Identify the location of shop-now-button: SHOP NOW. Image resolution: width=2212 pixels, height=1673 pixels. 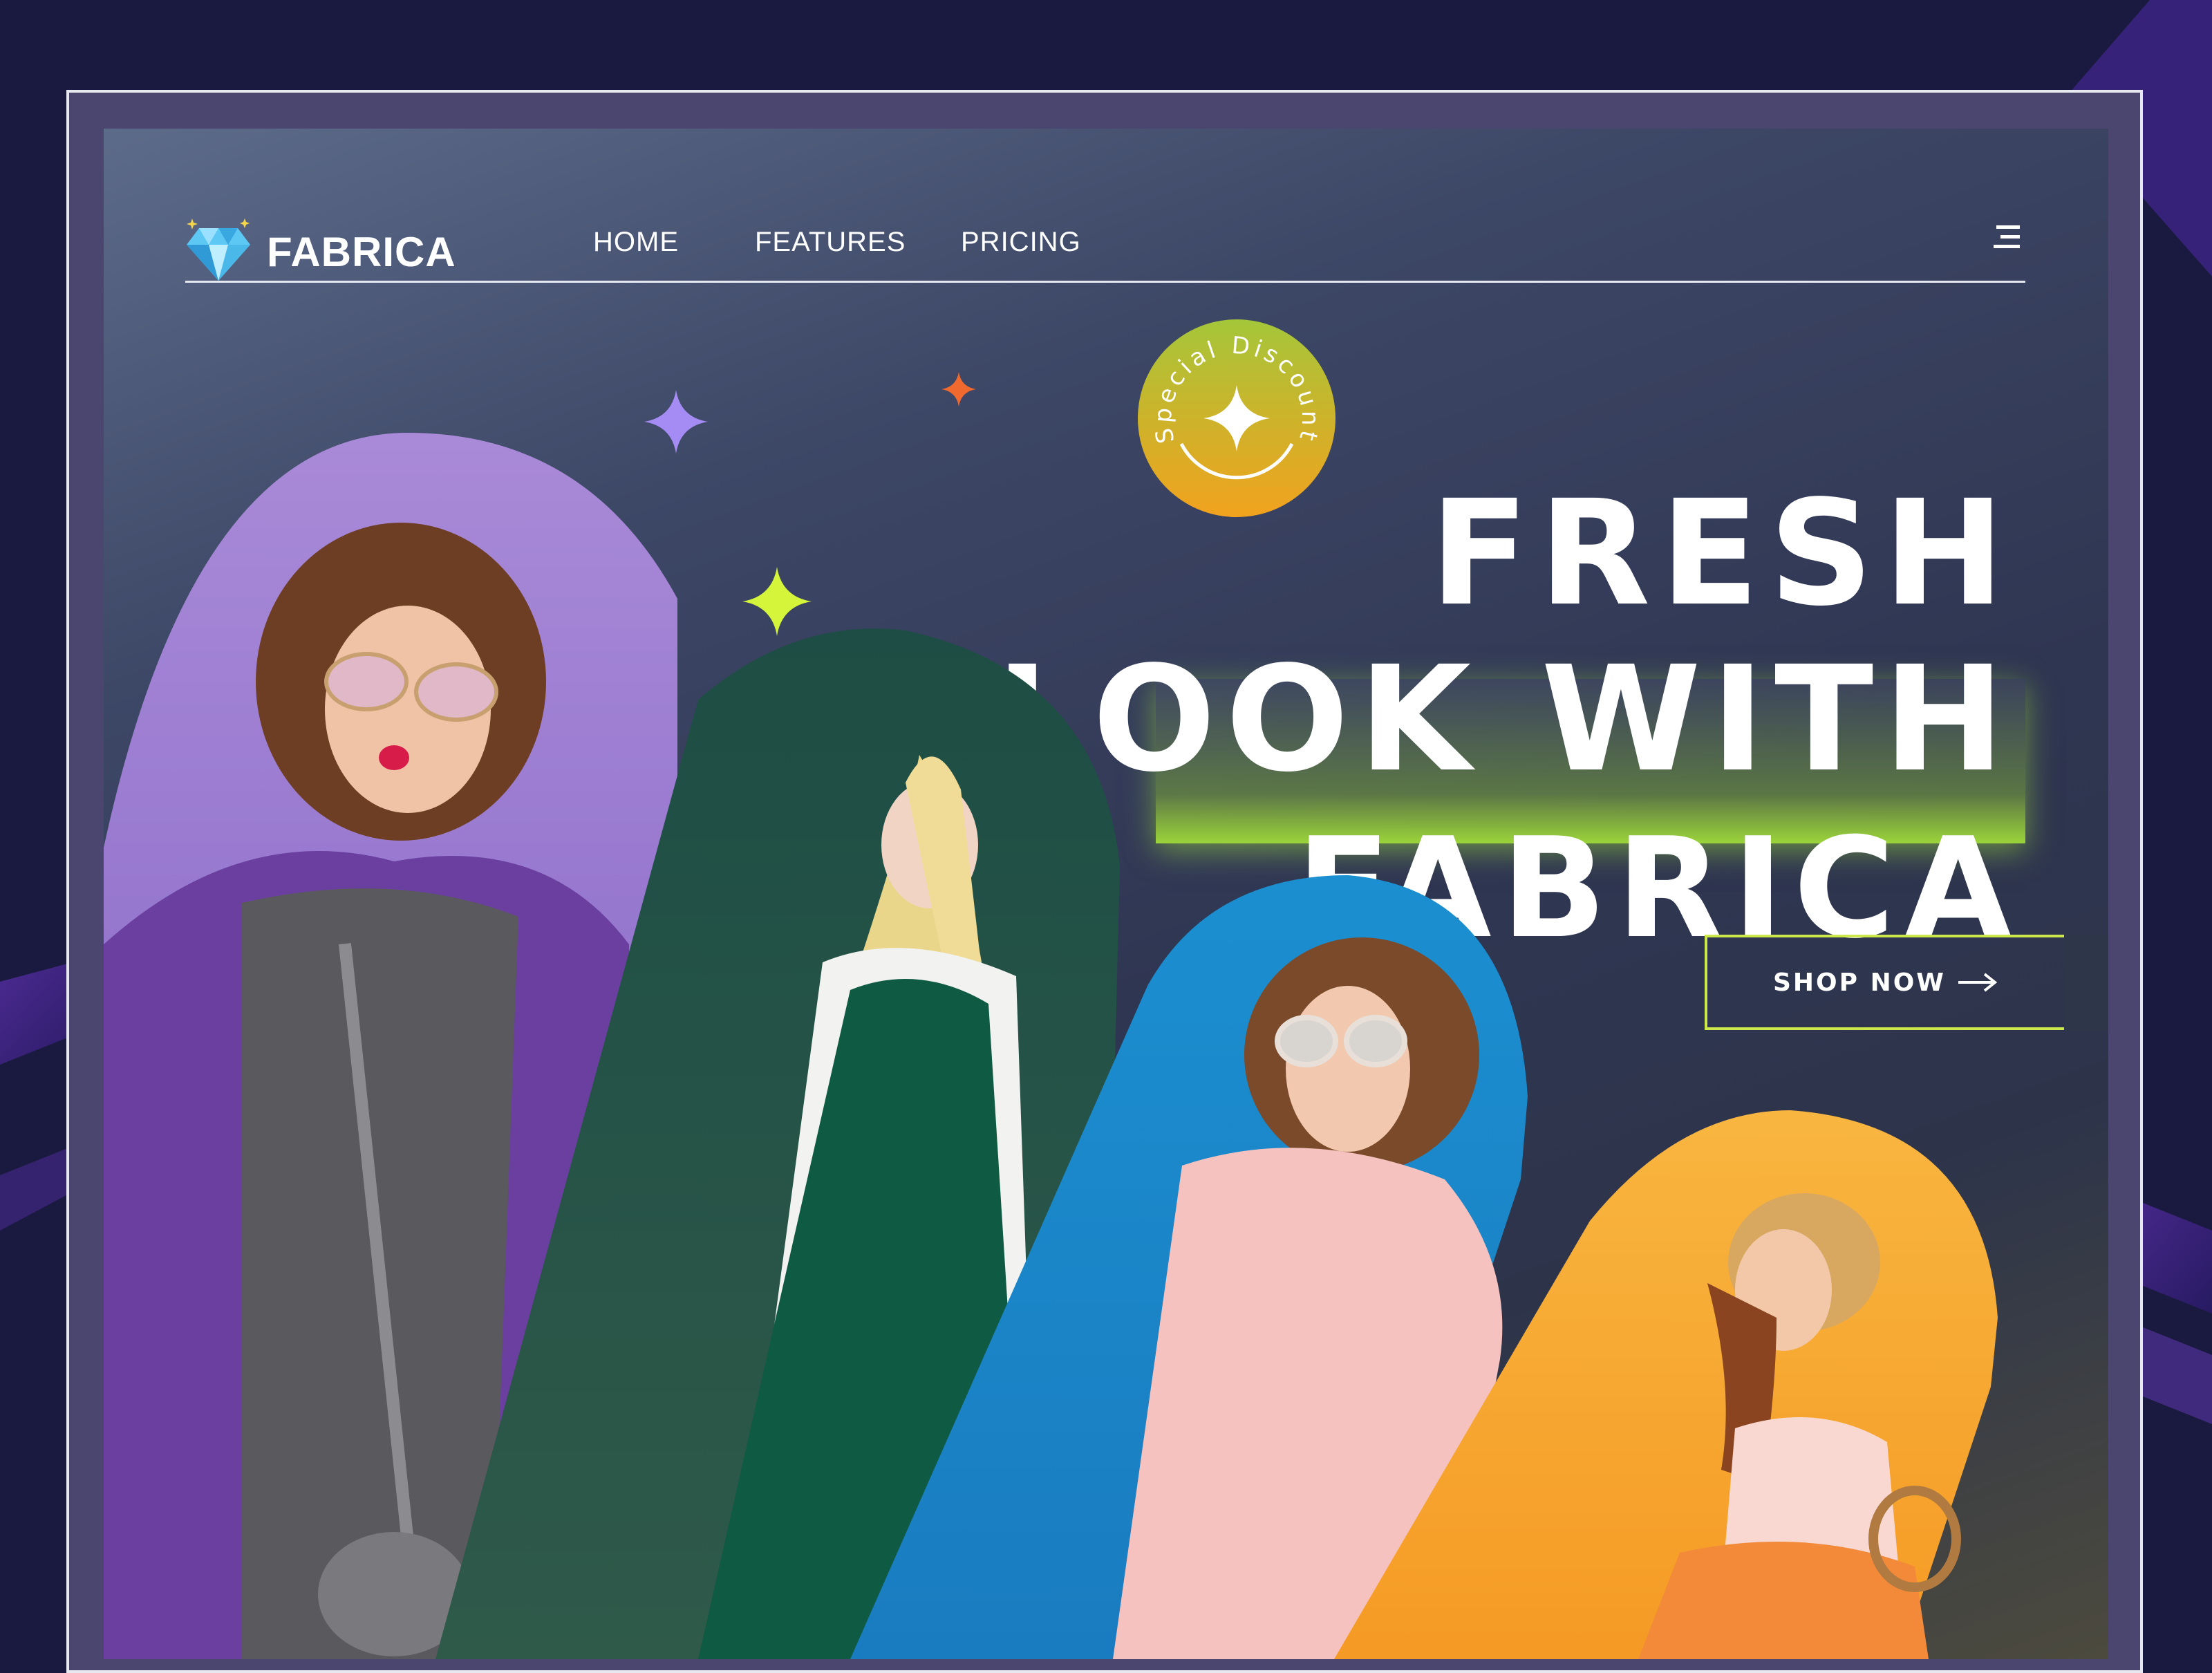
(1885, 983).